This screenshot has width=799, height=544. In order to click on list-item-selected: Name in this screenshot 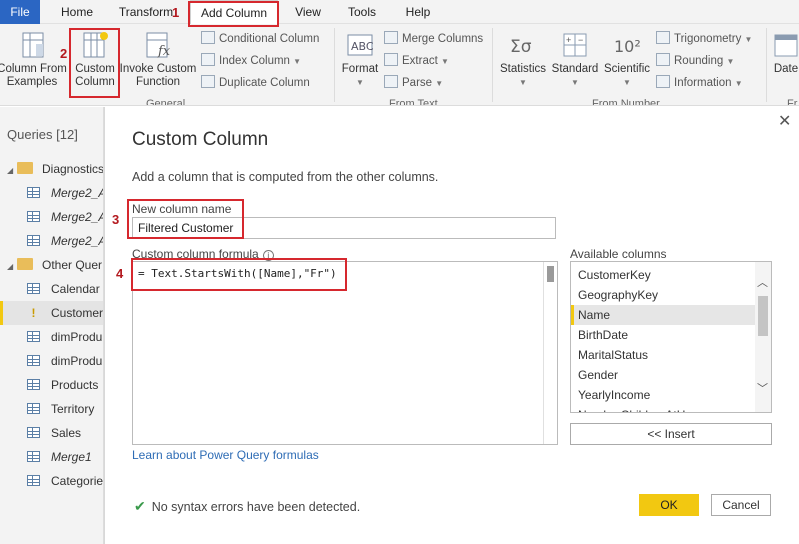, I will do `click(664, 315)`.